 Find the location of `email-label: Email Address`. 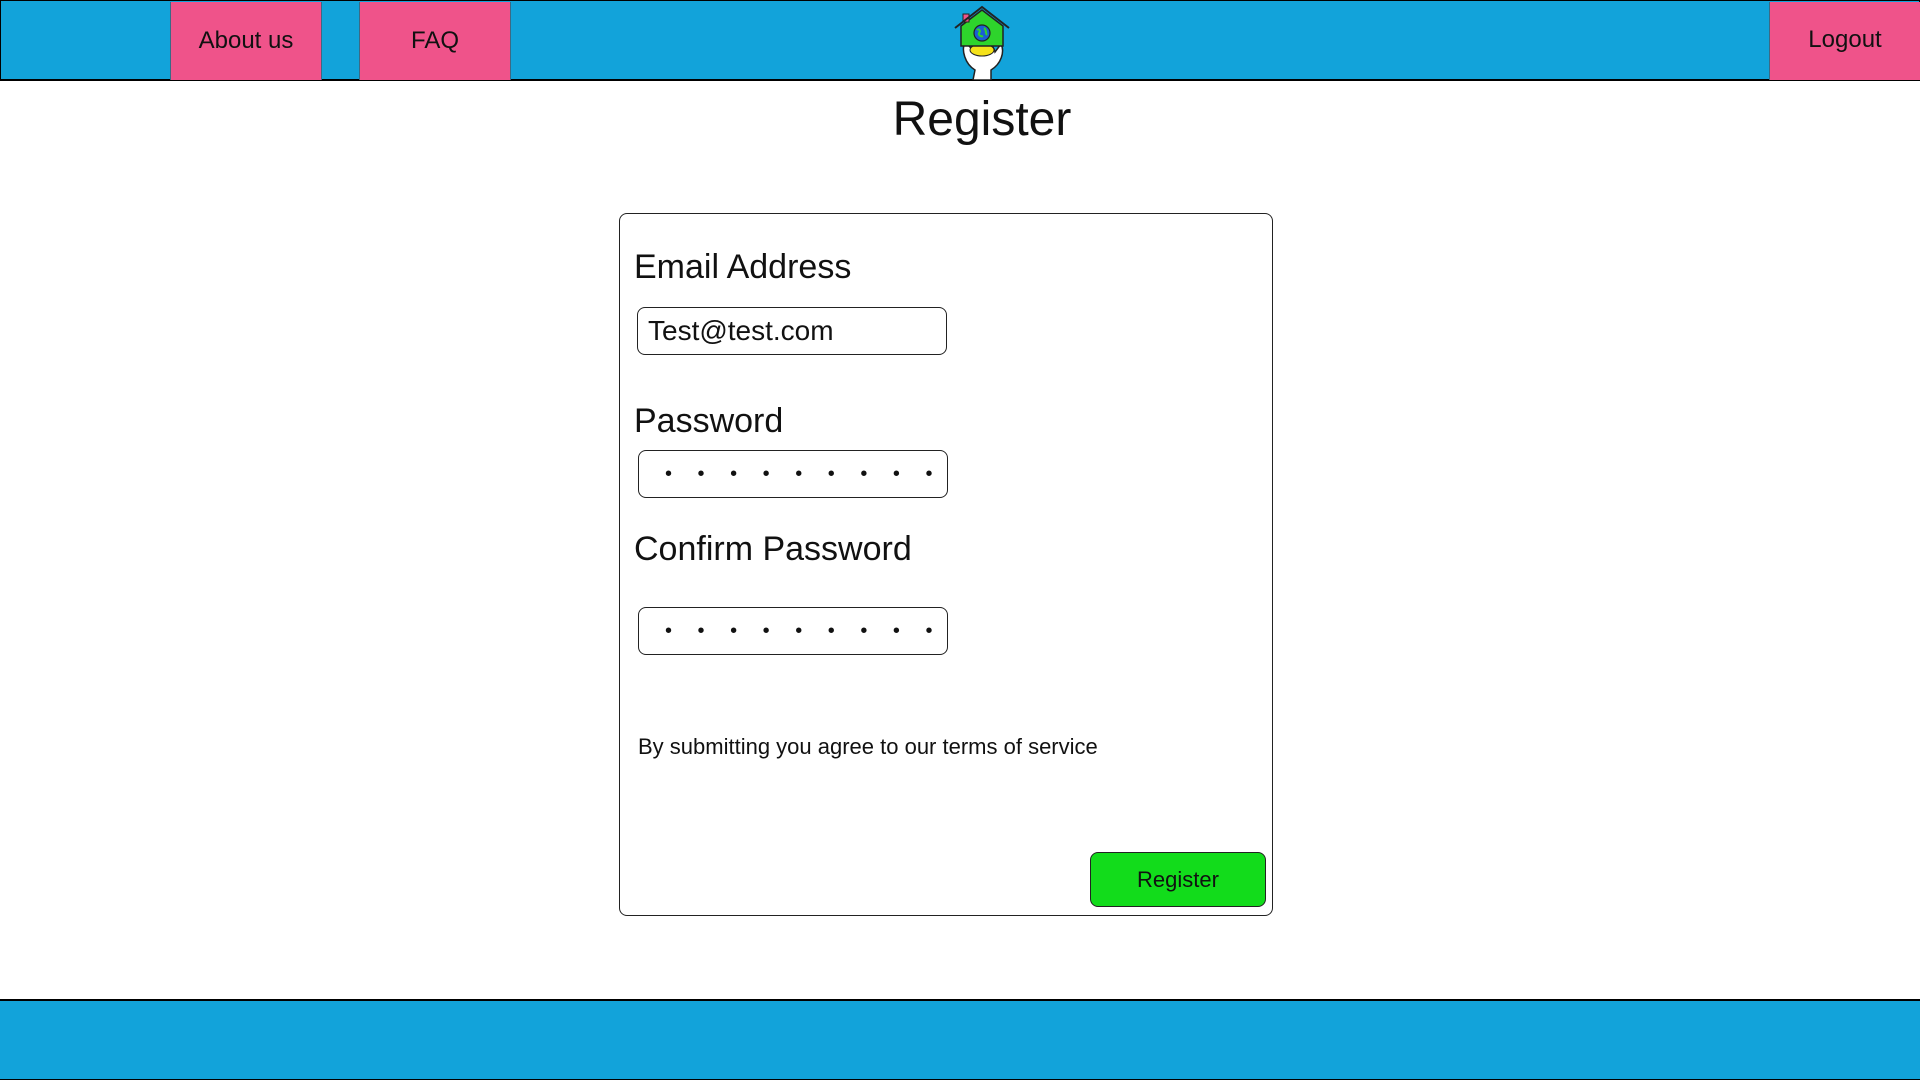

email-label: Email Address is located at coordinates (743, 267).